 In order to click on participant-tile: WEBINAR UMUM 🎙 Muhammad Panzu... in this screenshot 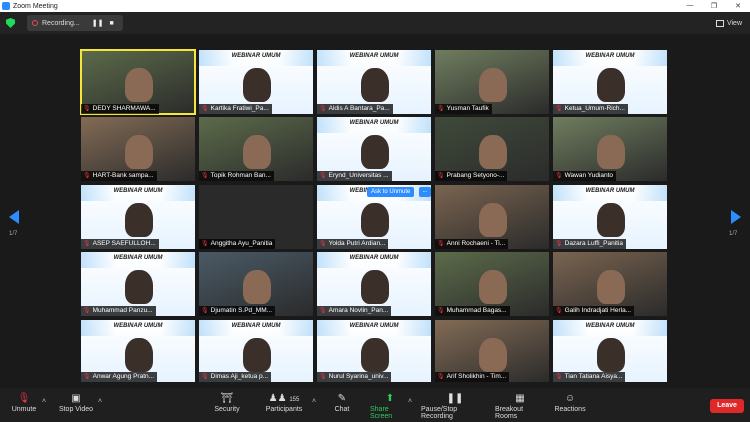, I will do `click(138, 284)`.